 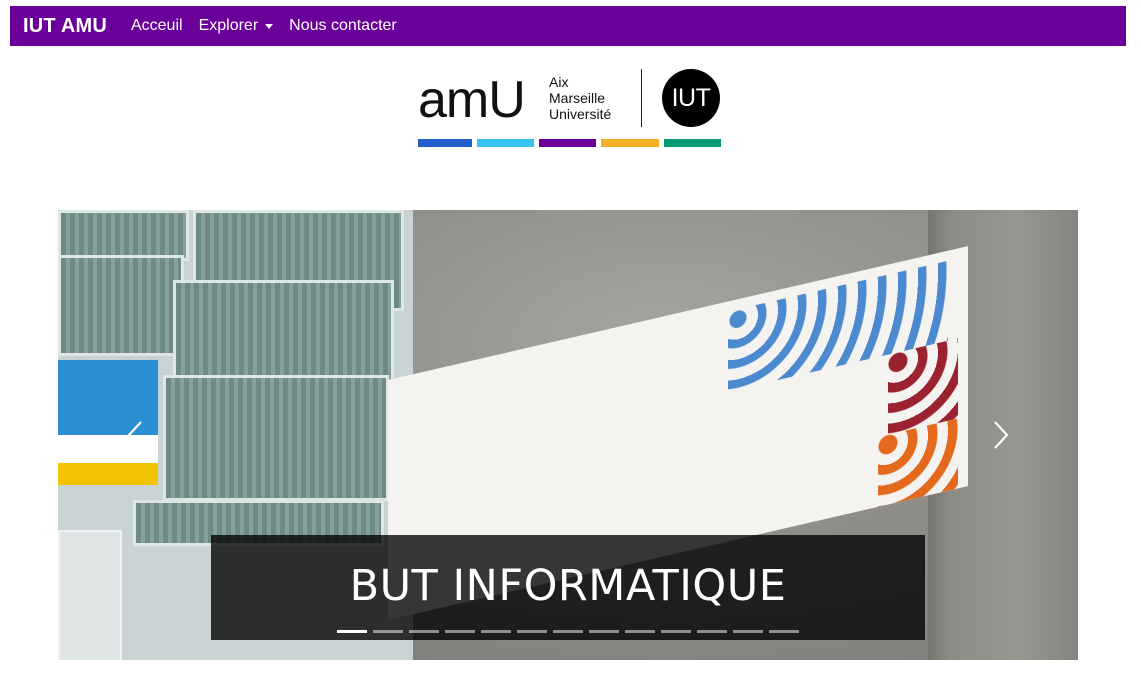 What do you see at coordinates (505, 143) in the screenshot?
I see `logo-color-bar-cyan` at bounding box center [505, 143].